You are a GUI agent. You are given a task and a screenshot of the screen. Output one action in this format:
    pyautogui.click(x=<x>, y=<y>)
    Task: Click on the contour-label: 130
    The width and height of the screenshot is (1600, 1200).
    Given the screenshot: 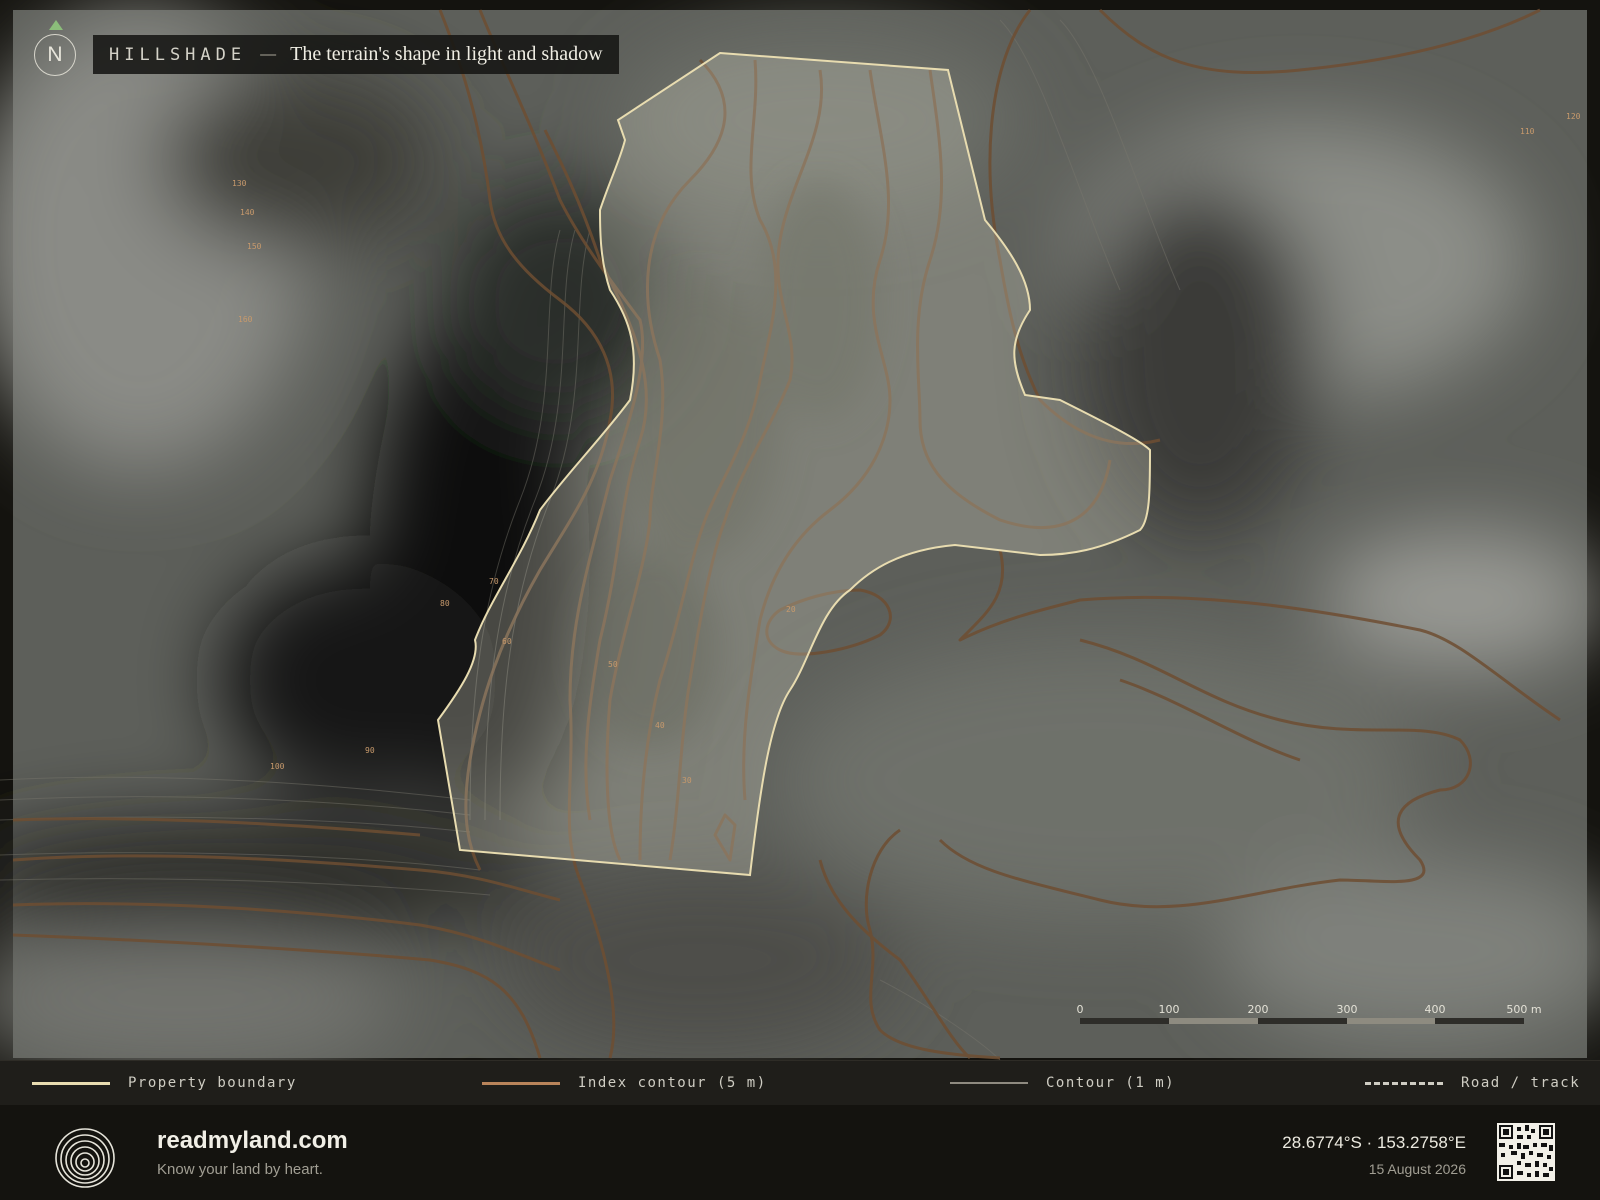 What is the action you would take?
    pyautogui.click(x=239, y=183)
    